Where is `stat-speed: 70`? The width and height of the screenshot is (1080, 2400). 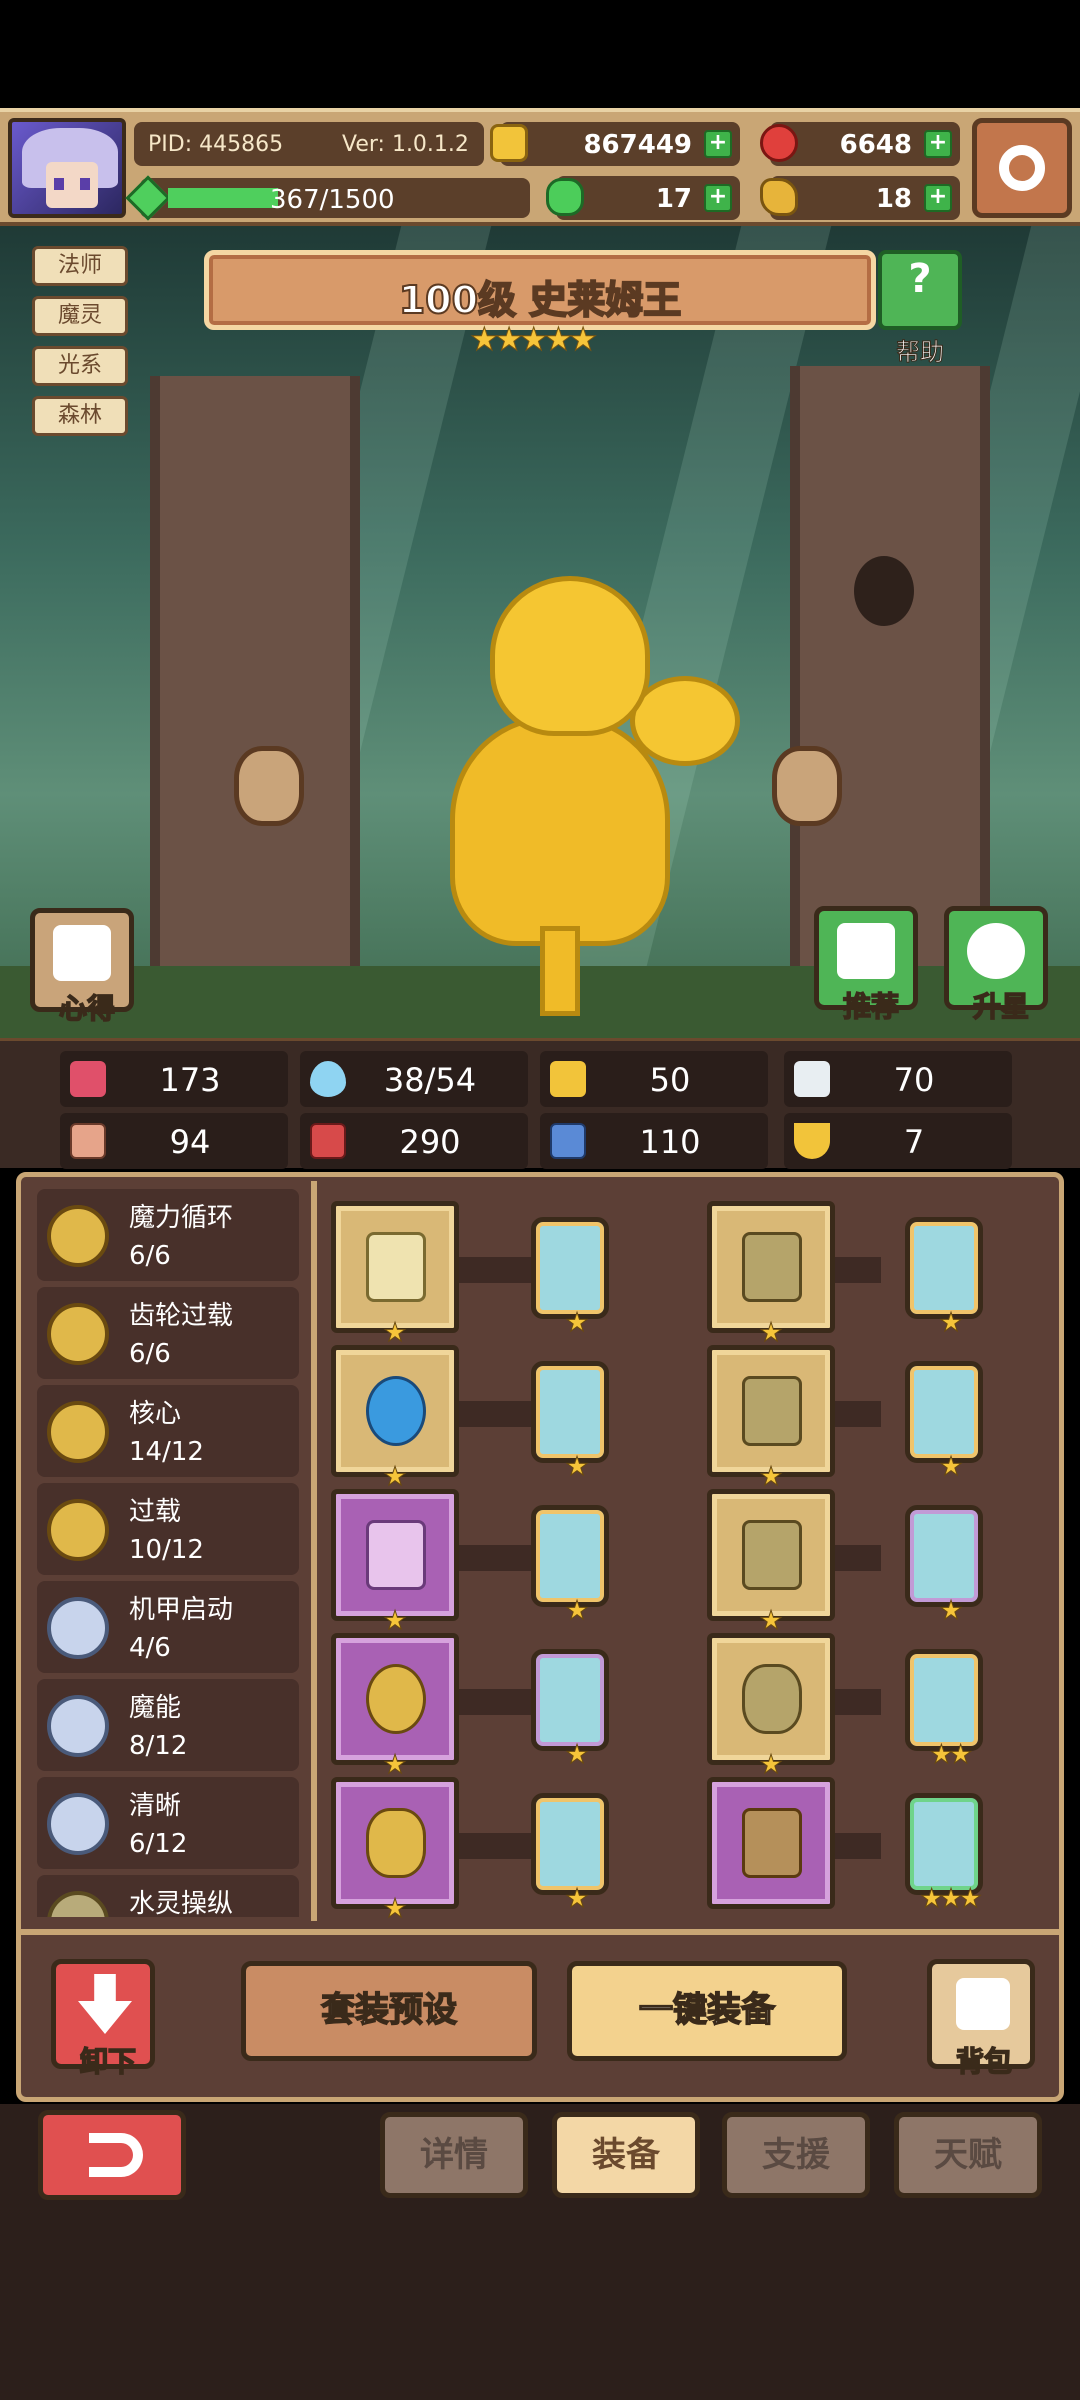
stat-speed: 70 is located at coordinates (898, 1079).